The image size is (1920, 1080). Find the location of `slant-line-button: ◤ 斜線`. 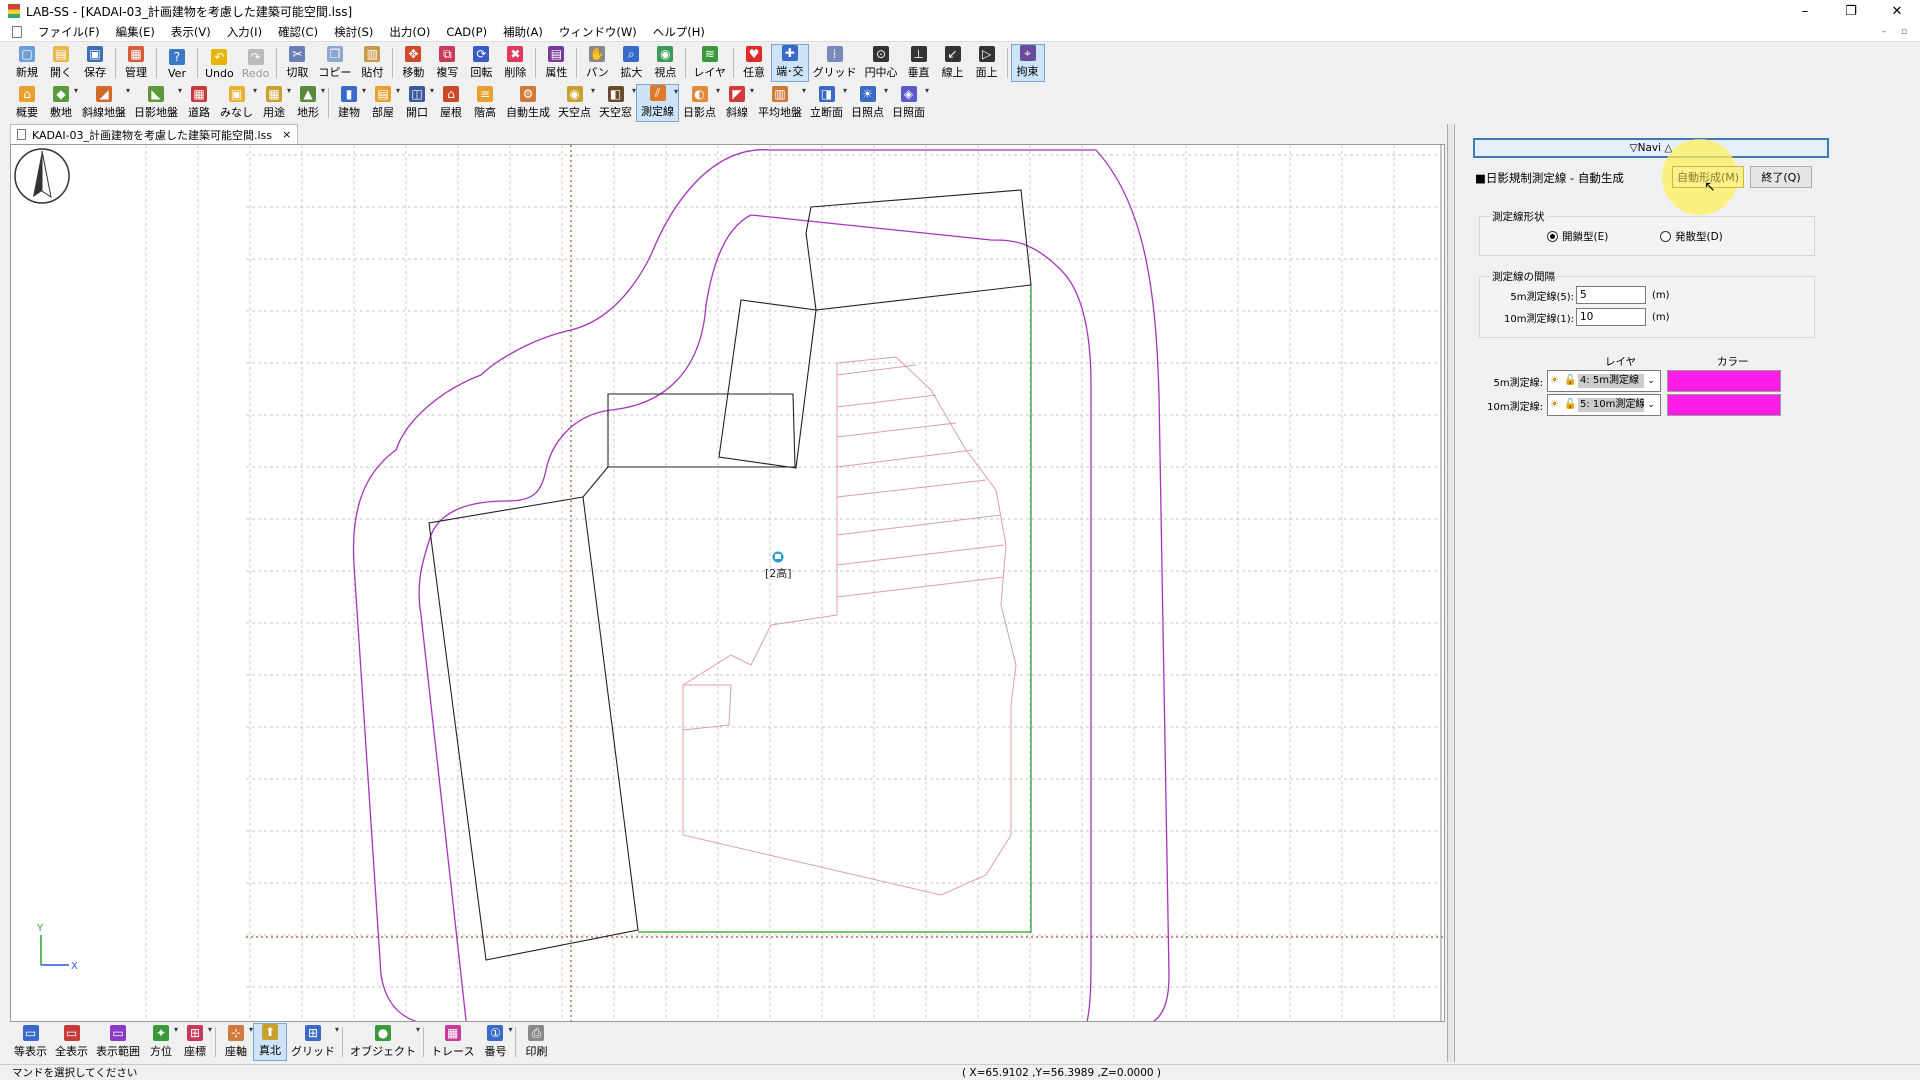

slant-line-button: ◤ 斜線 is located at coordinates (737, 103).